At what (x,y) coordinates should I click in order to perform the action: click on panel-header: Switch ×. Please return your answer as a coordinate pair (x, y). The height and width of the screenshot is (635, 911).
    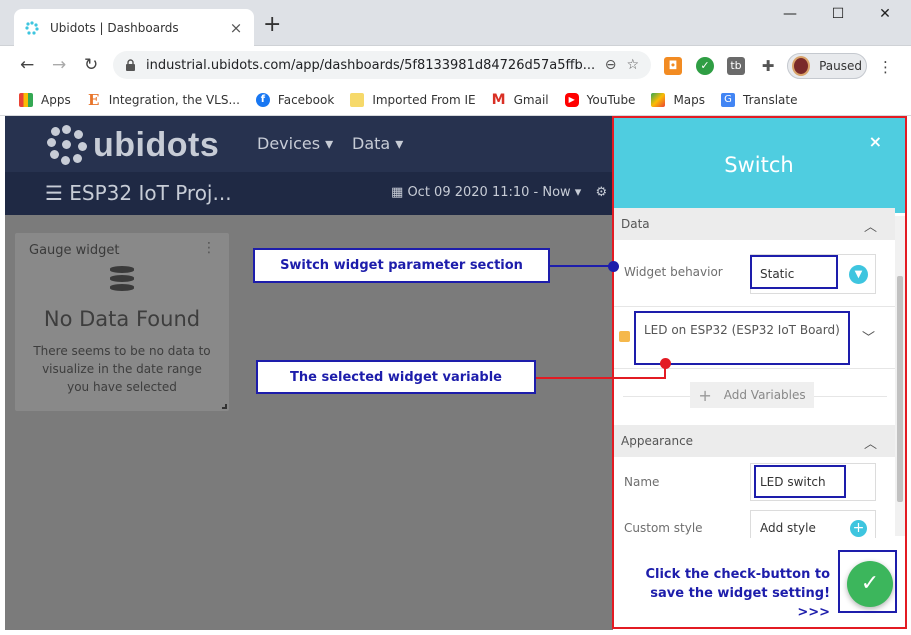
    Looking at the image, I should click on (759, 164).